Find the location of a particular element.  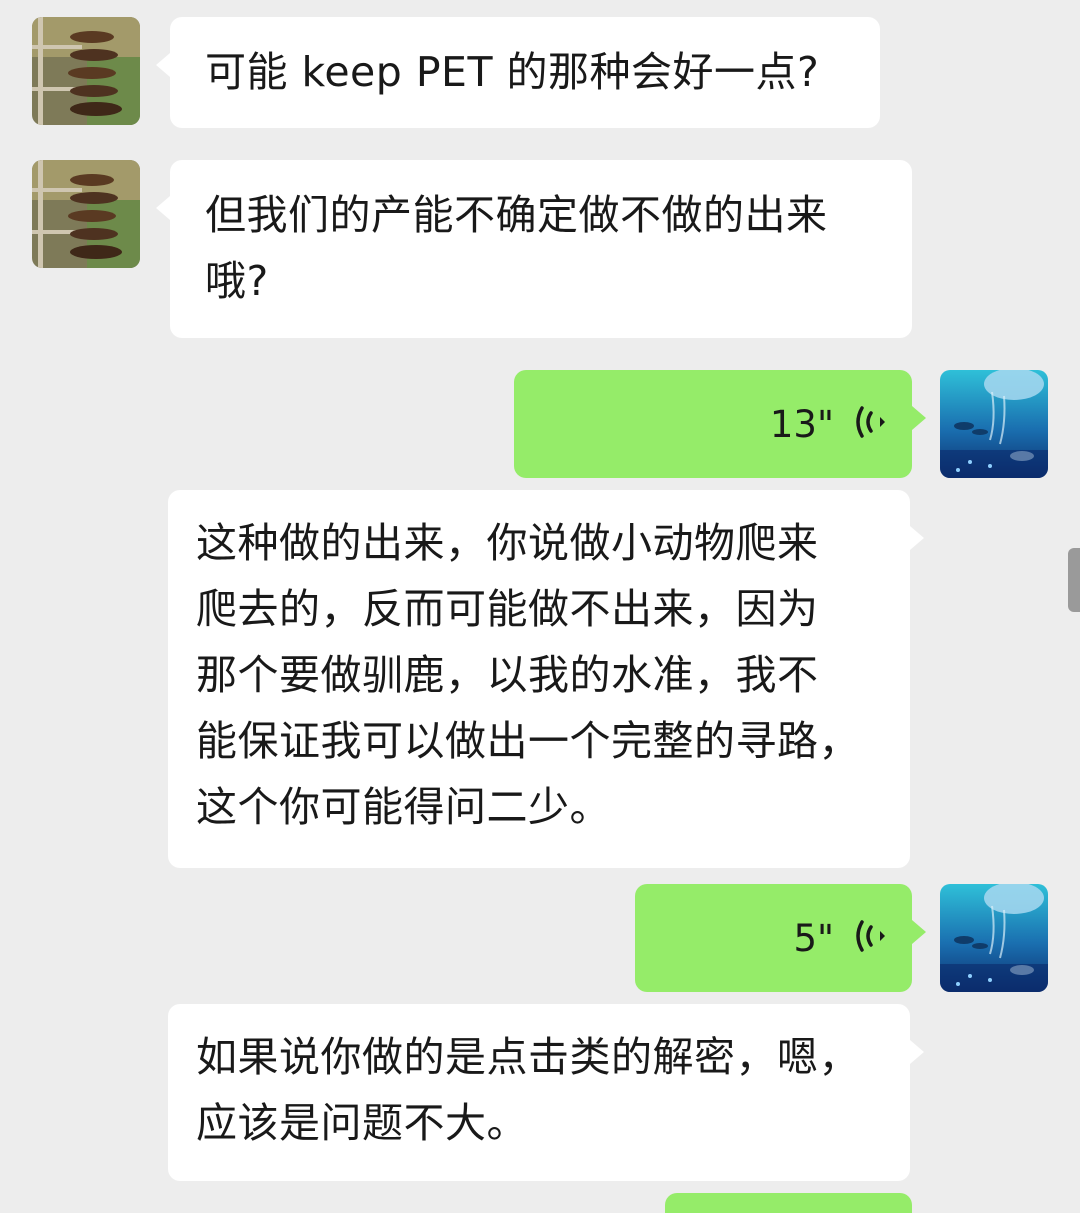

voice-message-content: 5" is located at coordinates (841, 938).